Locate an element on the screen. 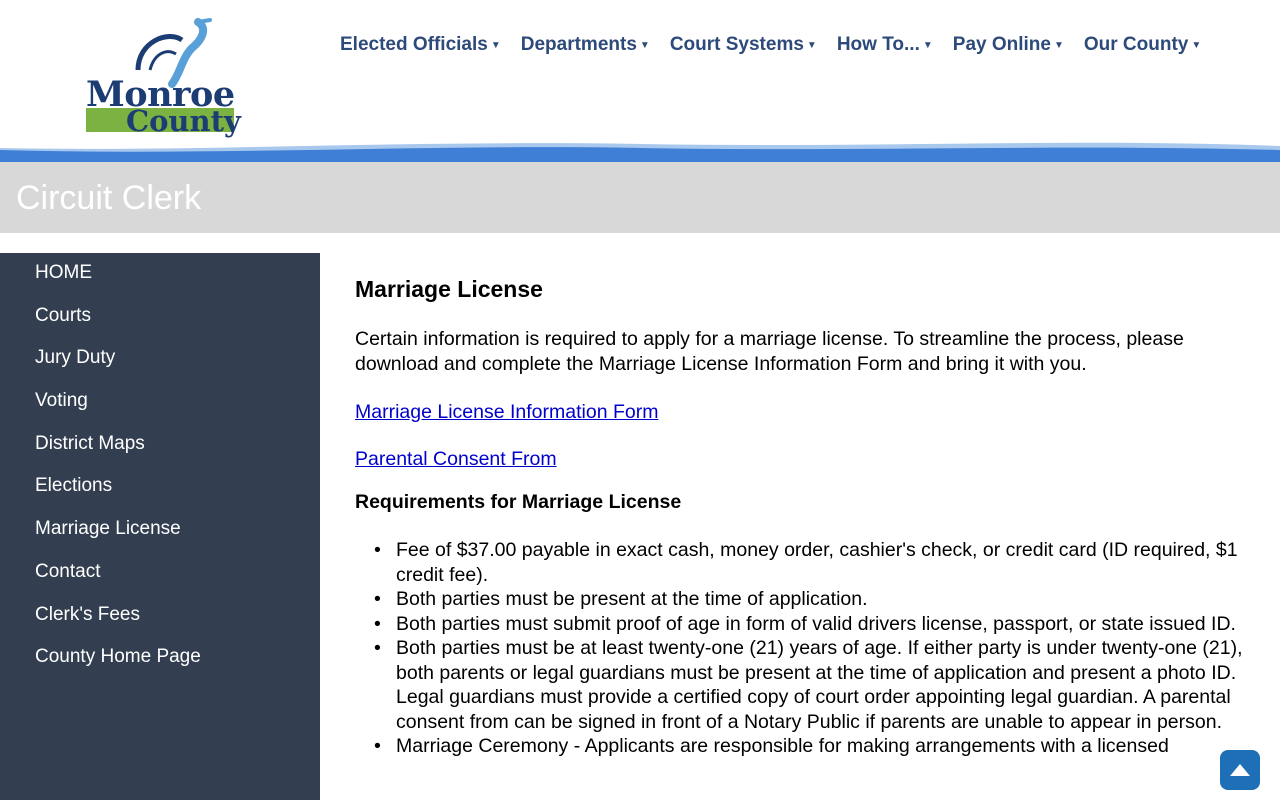  nav-label: Elected Officials is located at coordinates (414, 44).